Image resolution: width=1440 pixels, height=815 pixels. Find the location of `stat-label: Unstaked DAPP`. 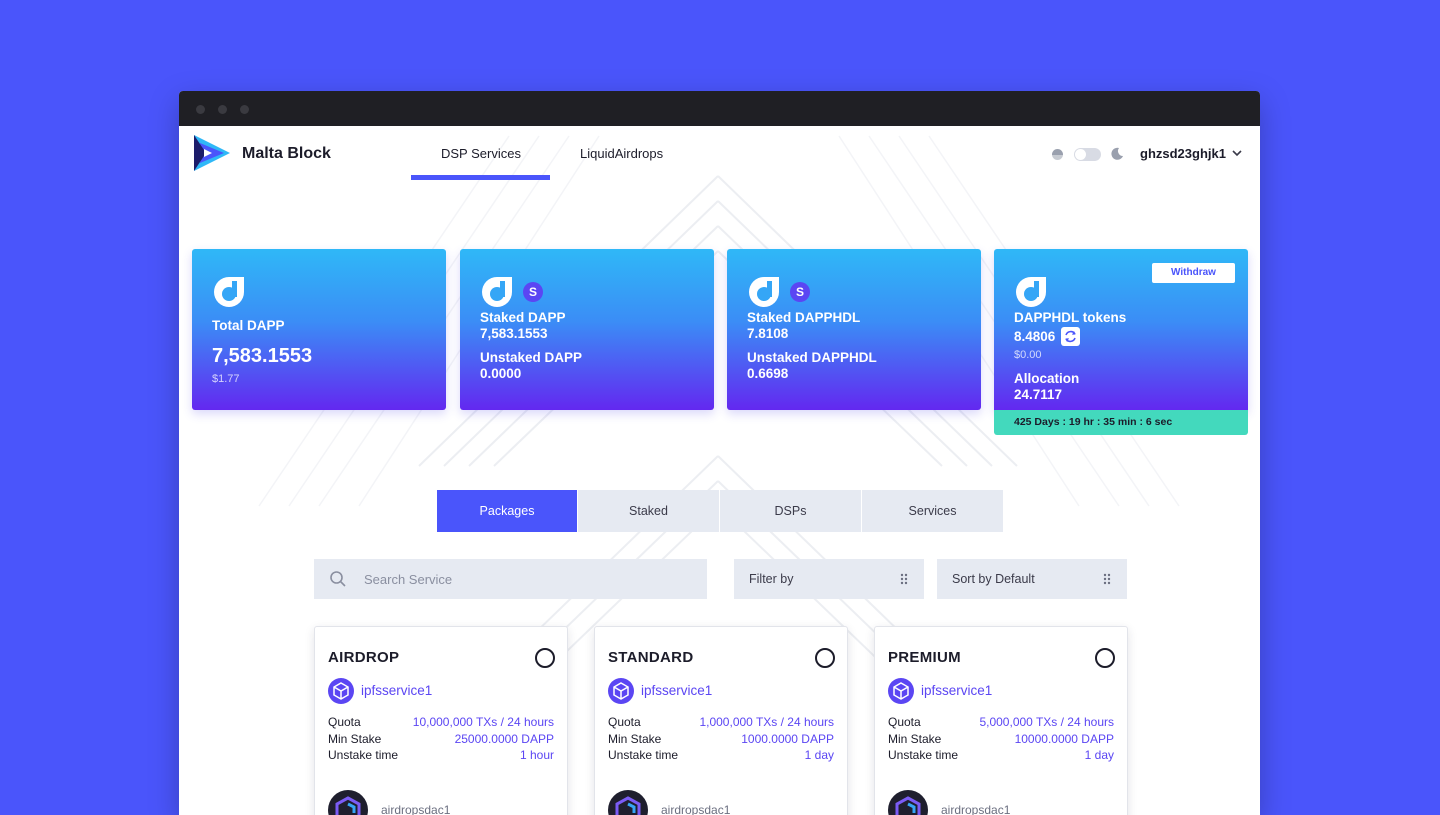

stat-label: Unstaked DAPP is located at coordinates (531, 357).